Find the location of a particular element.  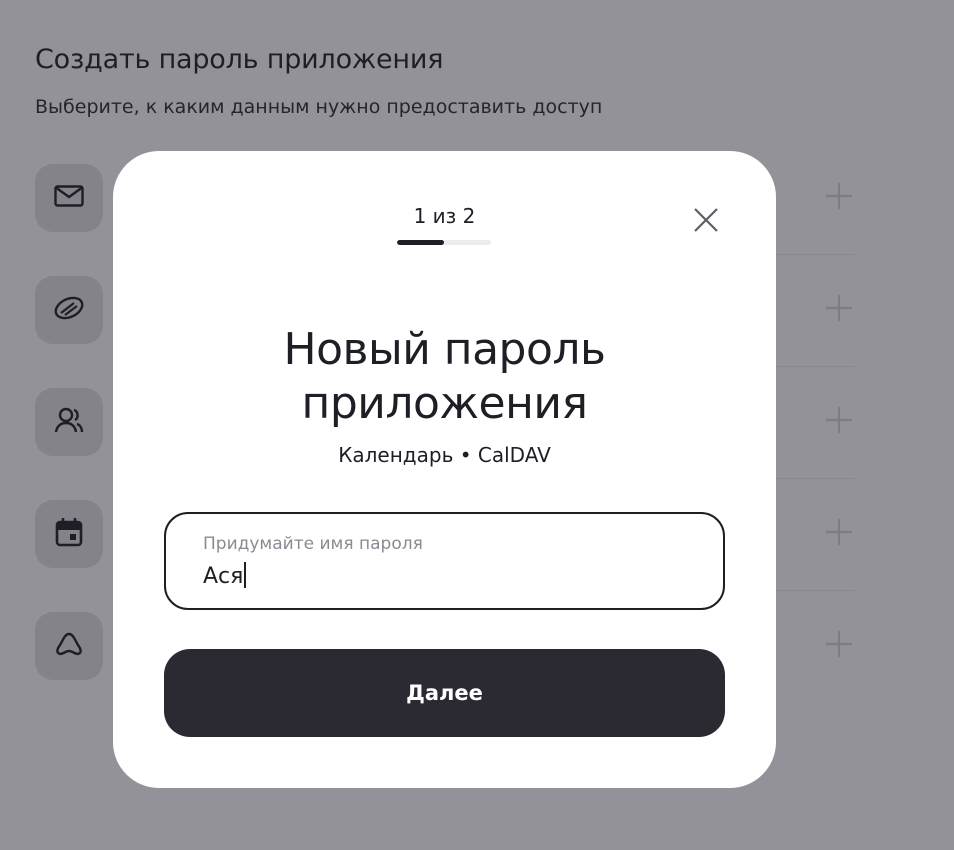

next-button: Далее is located at coordinates (444, 693).